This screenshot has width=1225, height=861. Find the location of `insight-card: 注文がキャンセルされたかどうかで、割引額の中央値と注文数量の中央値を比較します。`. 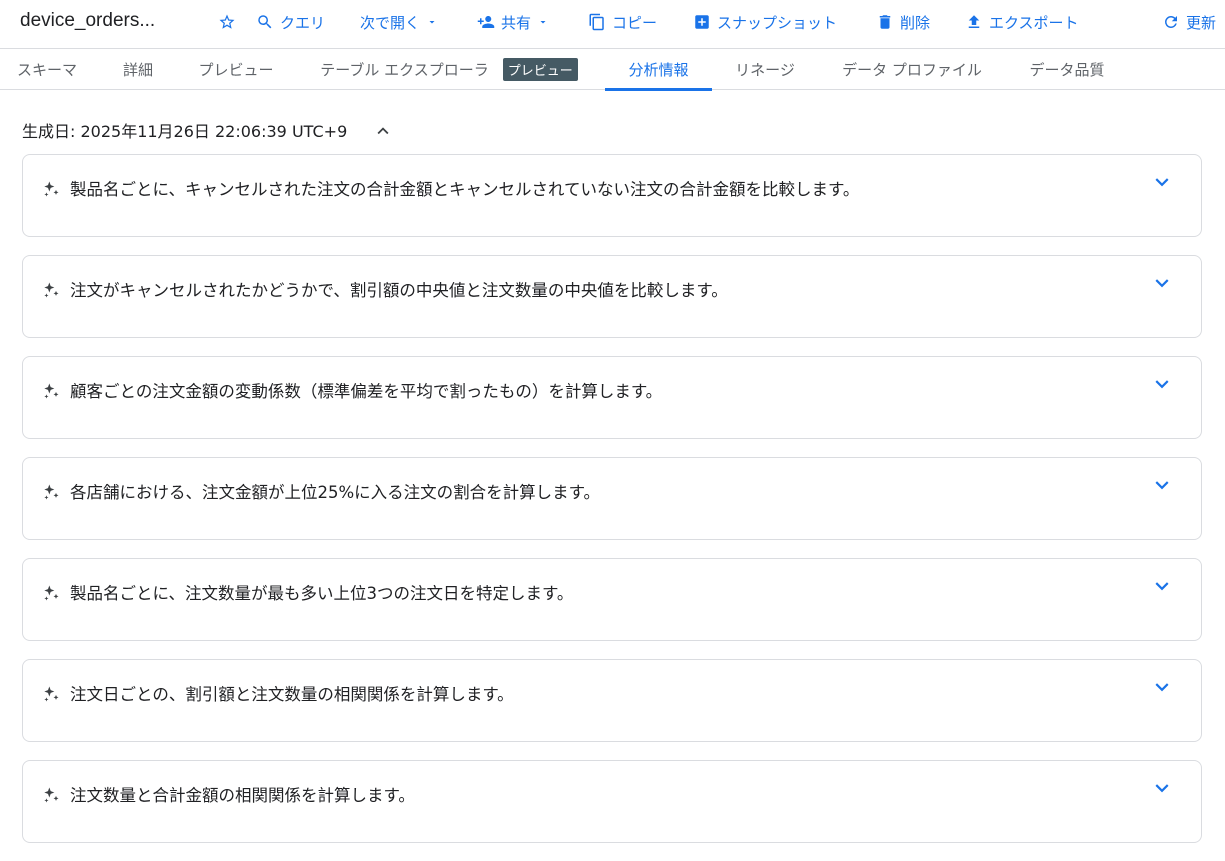

insight-card: 注文がキャンセルされたかどうかで、割引額の中央値と注文数量の中央値を比較します。 is located at coordinates (612, 296).